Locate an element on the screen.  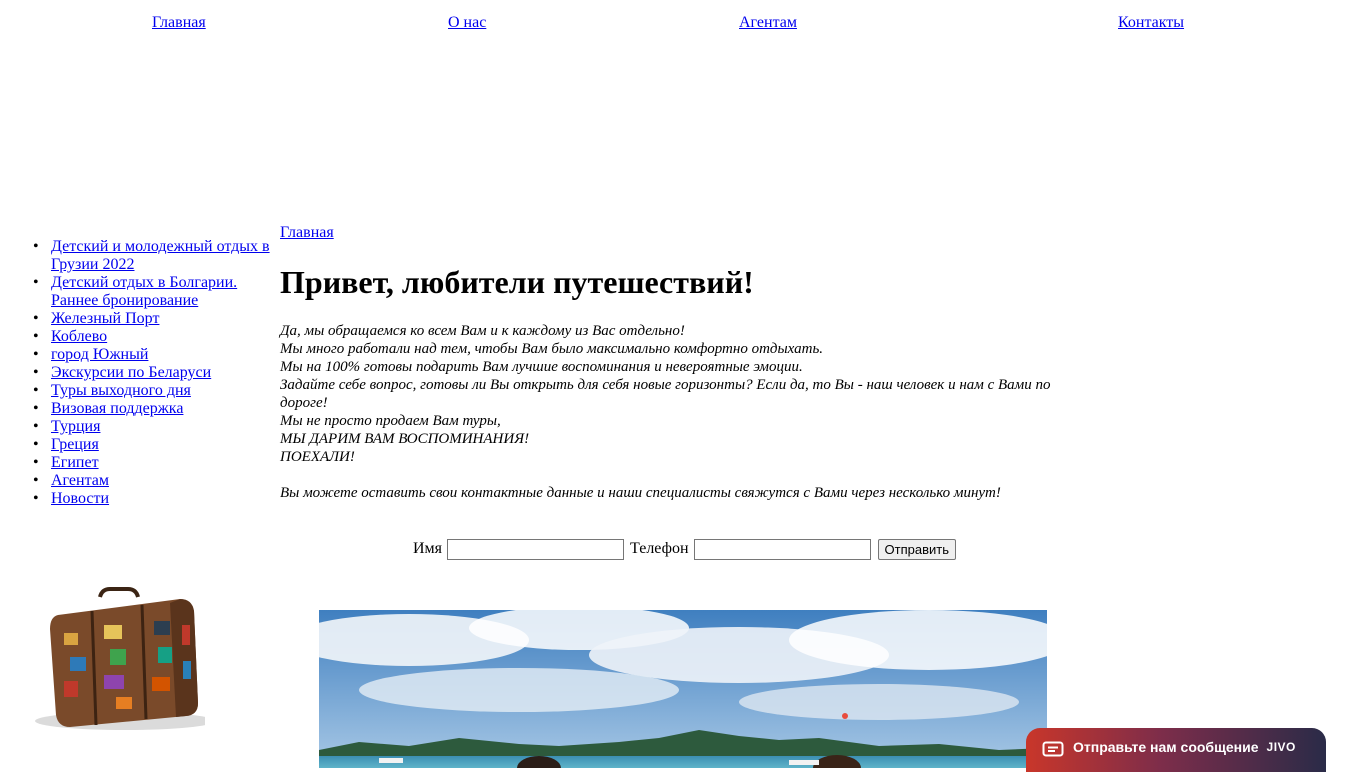
sidebar-item-belarus-excursions: Экскурсии по Беларуси is located at coordinates (136, 373).